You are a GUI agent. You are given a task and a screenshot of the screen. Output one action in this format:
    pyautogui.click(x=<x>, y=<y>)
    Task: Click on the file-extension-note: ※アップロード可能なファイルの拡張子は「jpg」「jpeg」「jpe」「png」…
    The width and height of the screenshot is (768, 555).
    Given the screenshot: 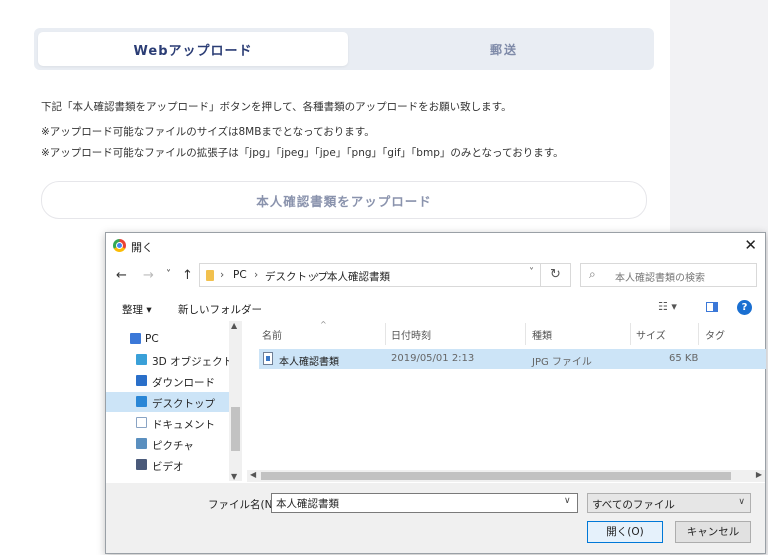 What is the action you would take?
    pyautogui.click(x=302, y=153)
    